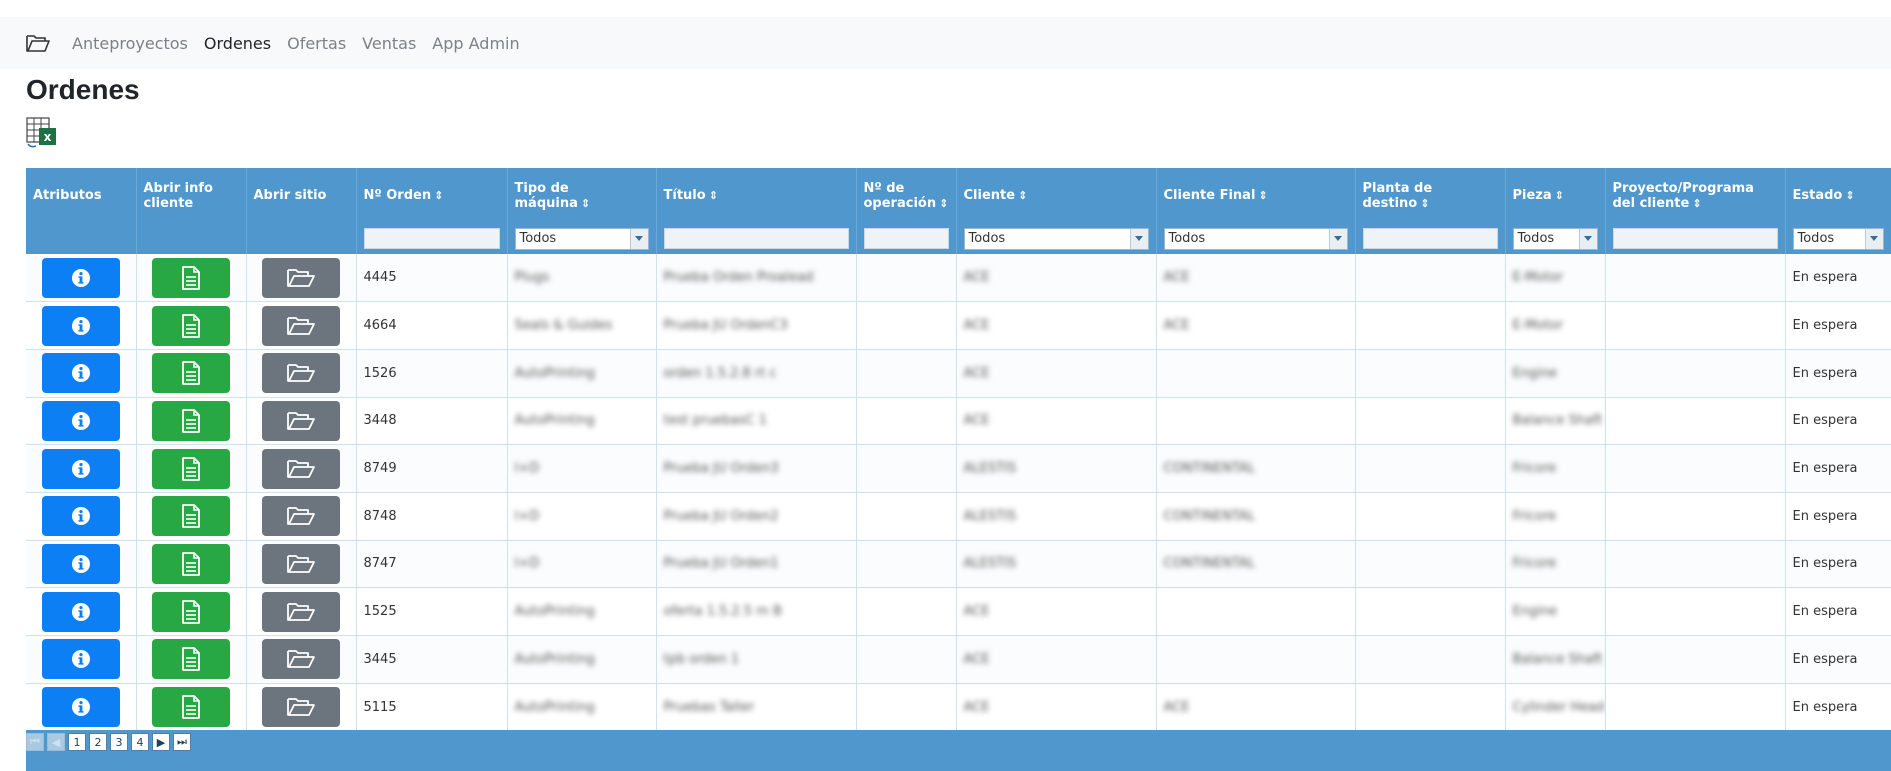  I want to click on nav-ventas: Ventas, so click(389, 43).